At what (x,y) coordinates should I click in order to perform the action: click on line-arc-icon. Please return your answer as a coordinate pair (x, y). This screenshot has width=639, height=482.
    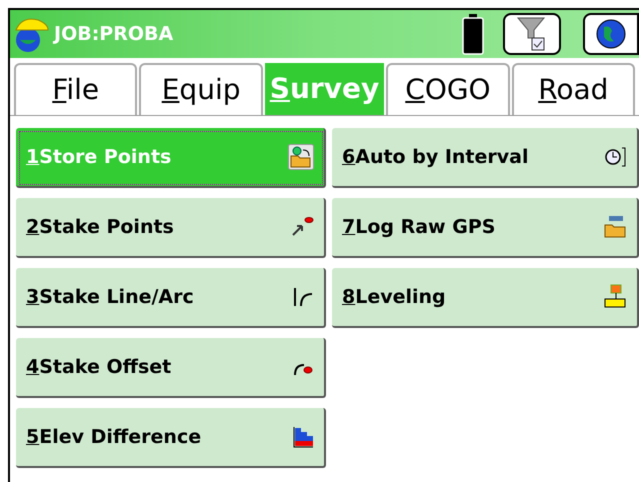
    Looking at the image, I should click on (303, 297).